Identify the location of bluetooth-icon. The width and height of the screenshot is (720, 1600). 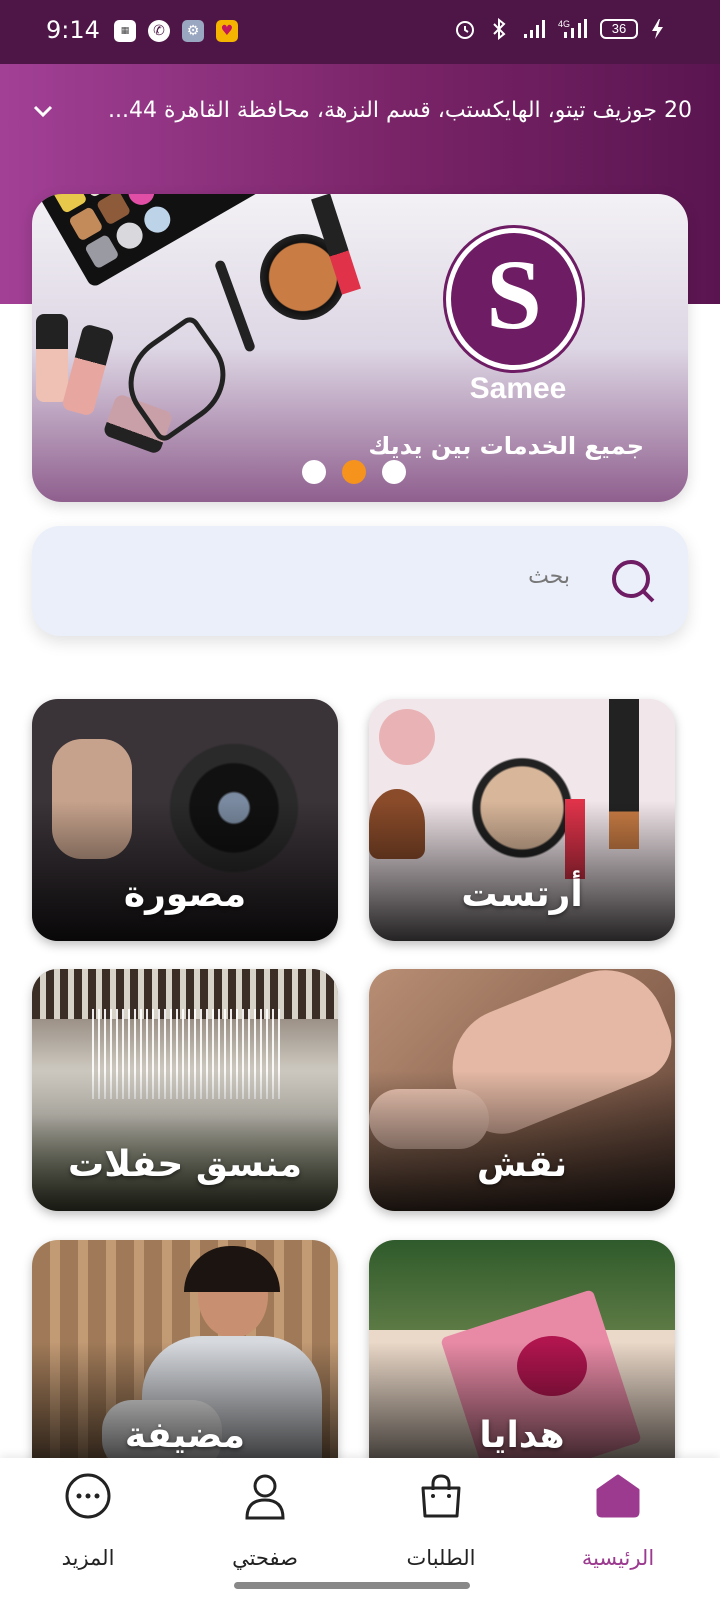
(499, 29).